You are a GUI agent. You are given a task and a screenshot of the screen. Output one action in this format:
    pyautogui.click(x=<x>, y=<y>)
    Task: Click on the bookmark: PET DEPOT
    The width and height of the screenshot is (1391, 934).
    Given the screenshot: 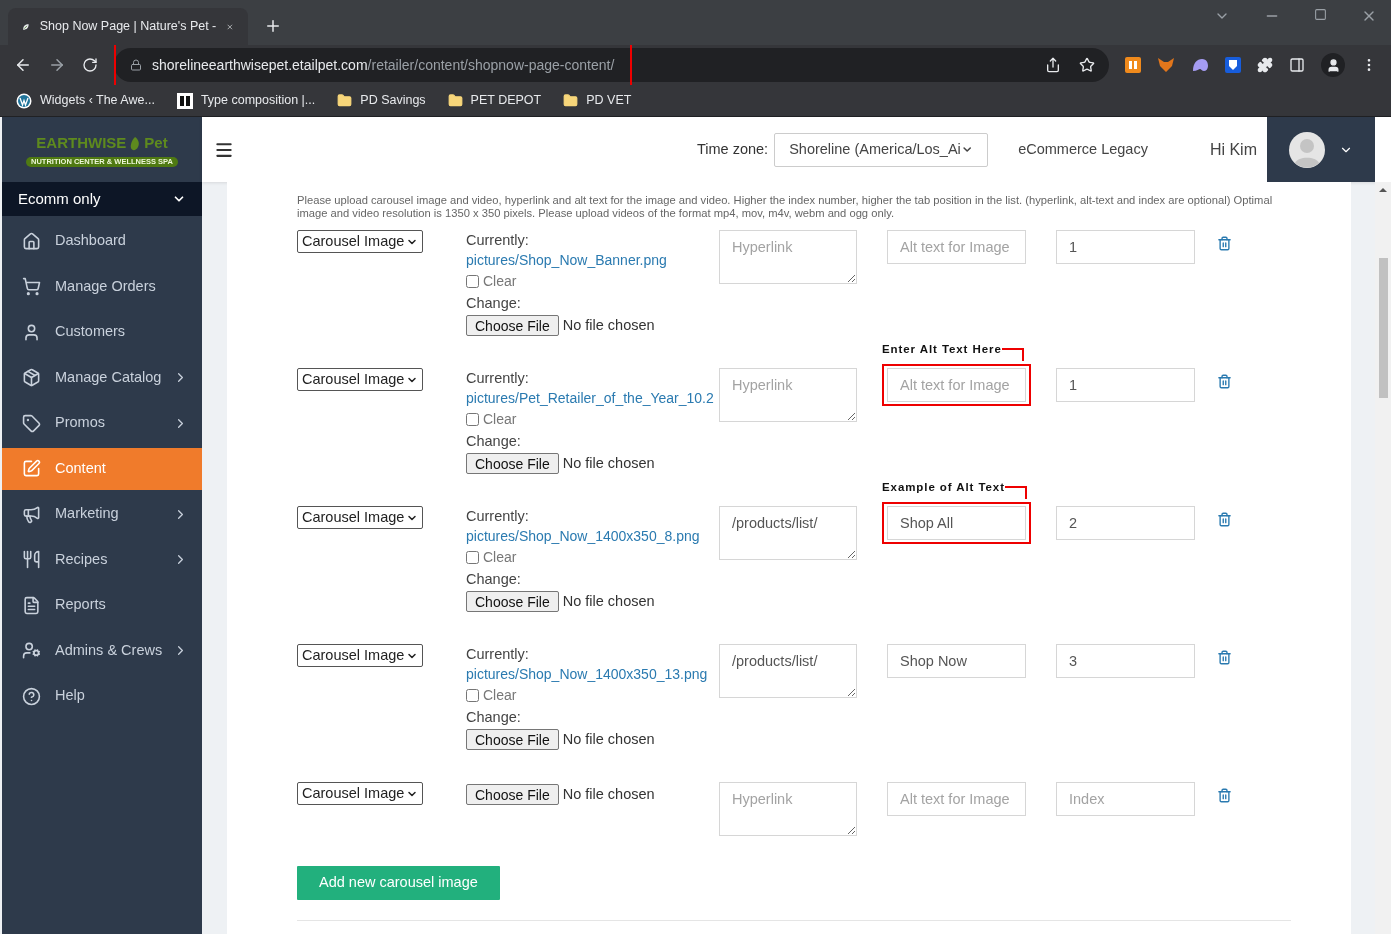 What is the action you would take?
    pyautogui.click(x=494, y=100)
    